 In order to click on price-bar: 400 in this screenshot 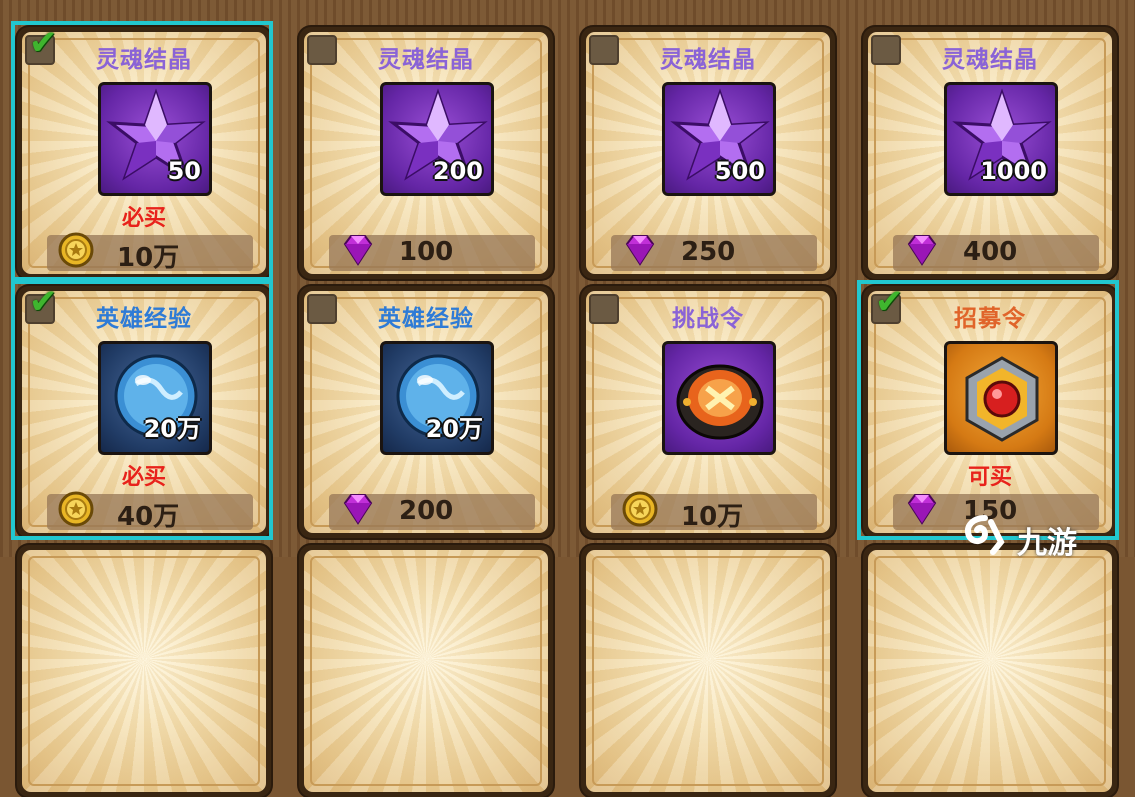, I will do `click(996, 253)`.